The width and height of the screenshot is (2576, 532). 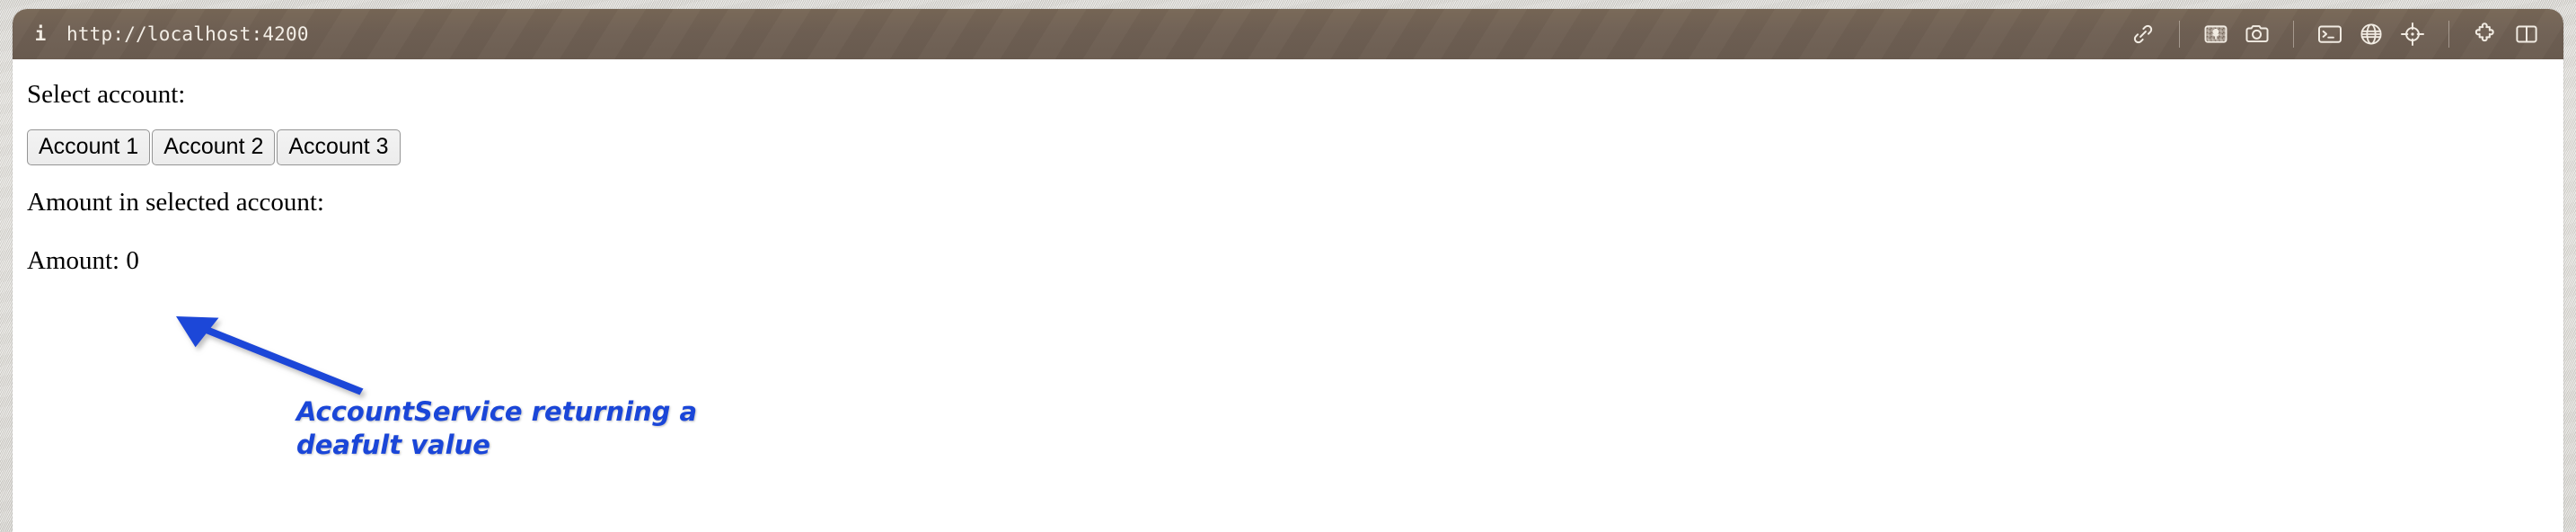 I want to click on url-text: http://localhost:4200, so click(x=187, y=34).